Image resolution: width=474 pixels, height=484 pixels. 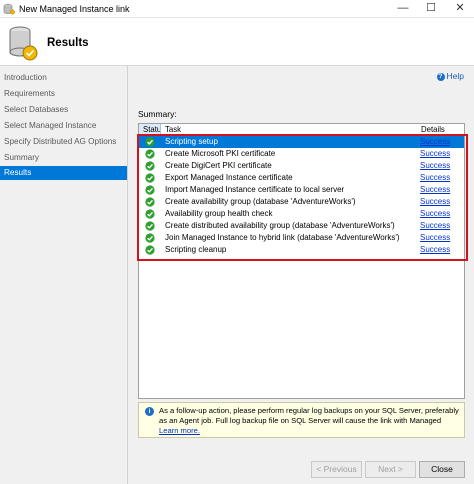 I want to click on sidebar-item-introduction: Introduction, so click(x=63, y=78).